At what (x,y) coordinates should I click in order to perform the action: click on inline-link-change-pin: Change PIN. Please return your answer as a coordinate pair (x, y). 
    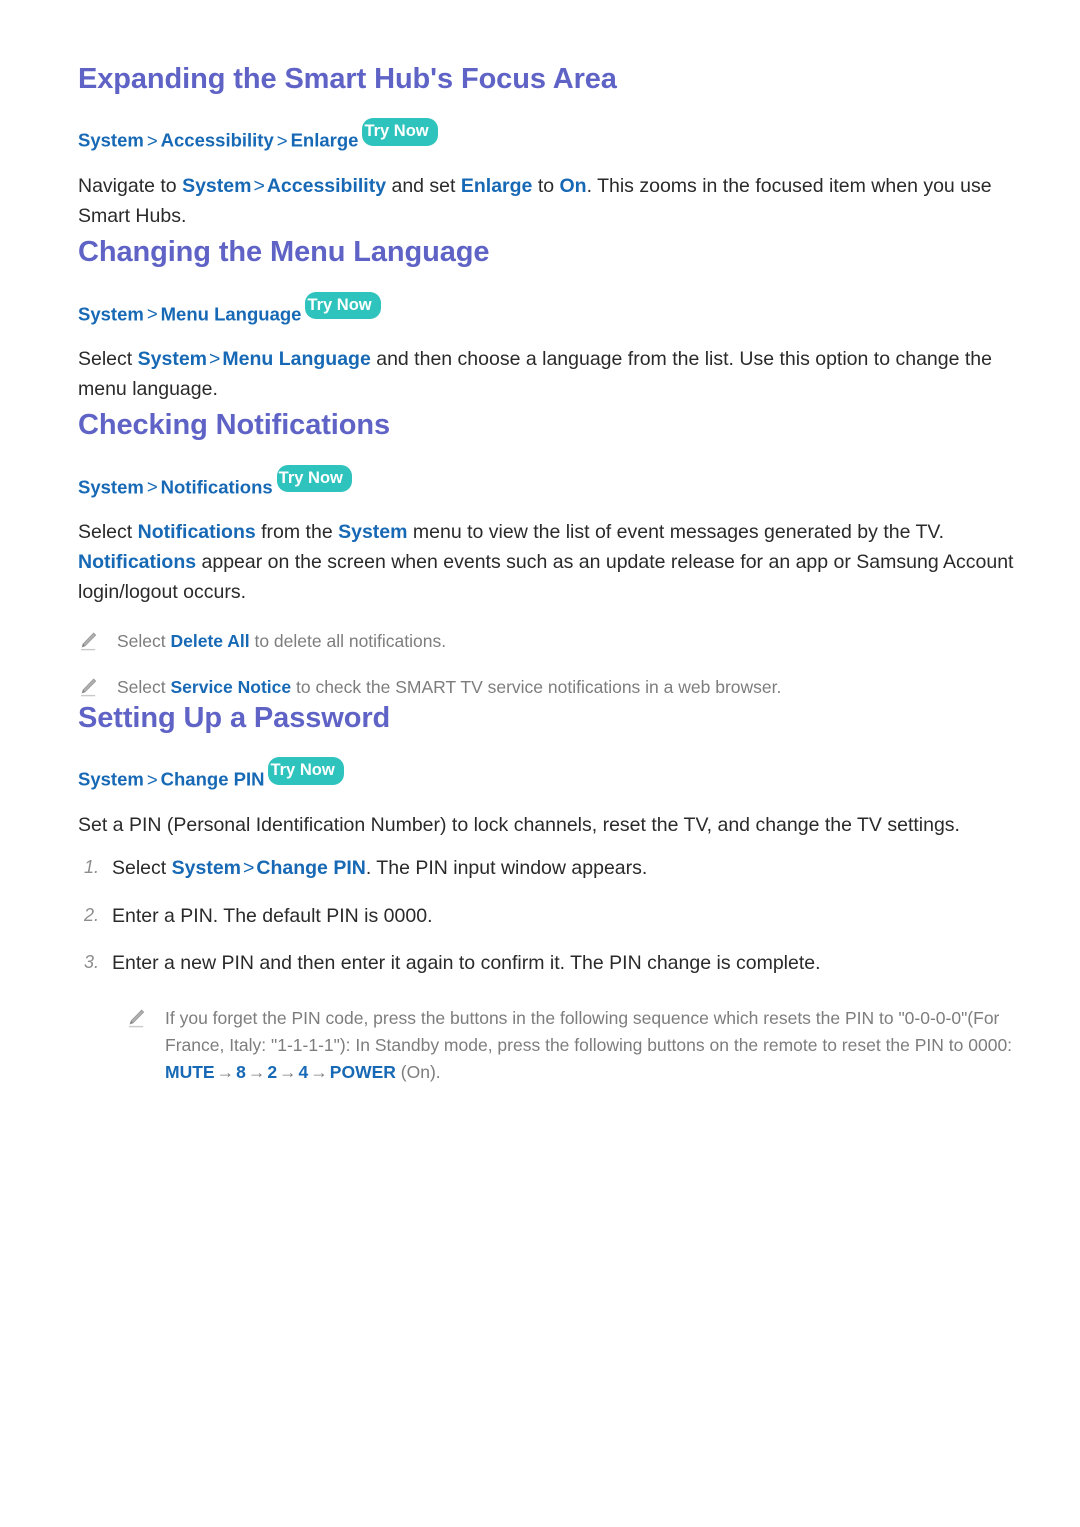
    Looking at the image, I should click on (310, 868).